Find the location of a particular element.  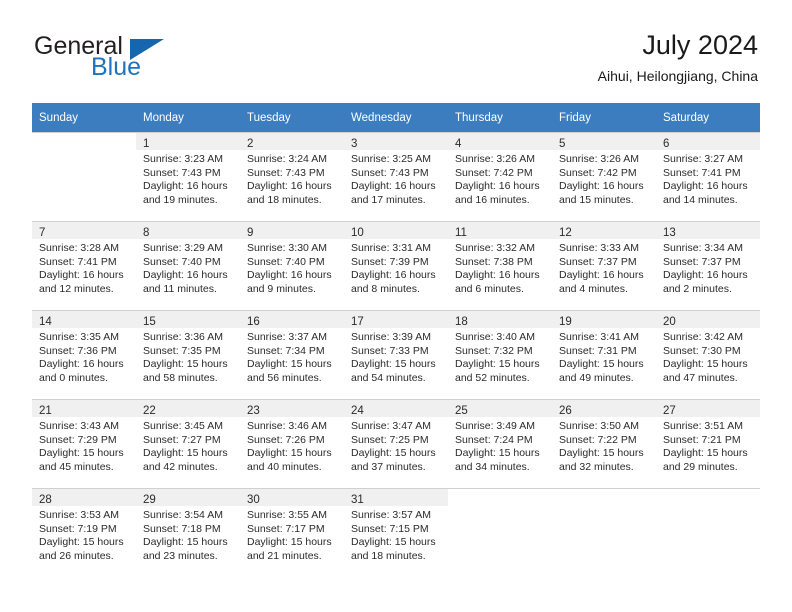

day-number: 1 is located at coordinates (146, 144).